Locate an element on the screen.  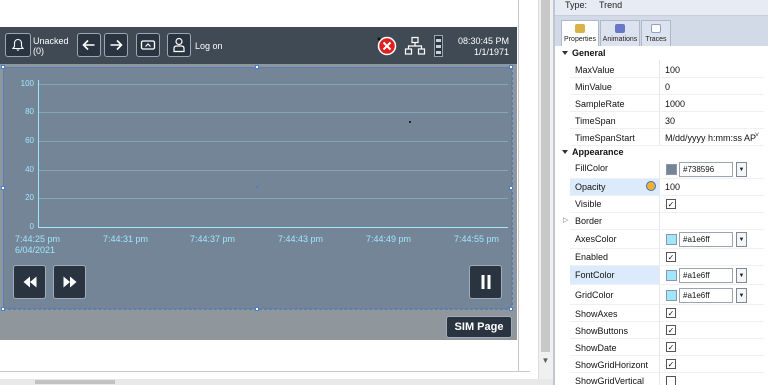
property-row-fontcolor-value: #a1e6ff ▼ is located at coordinates (667, 275).